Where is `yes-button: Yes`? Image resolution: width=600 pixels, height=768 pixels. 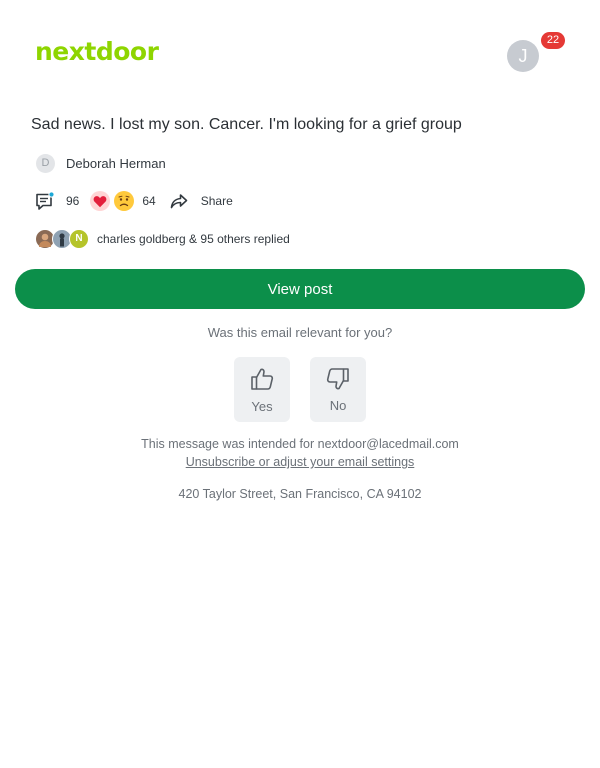
yes-button: Yes is located at coordinates (262, 389).